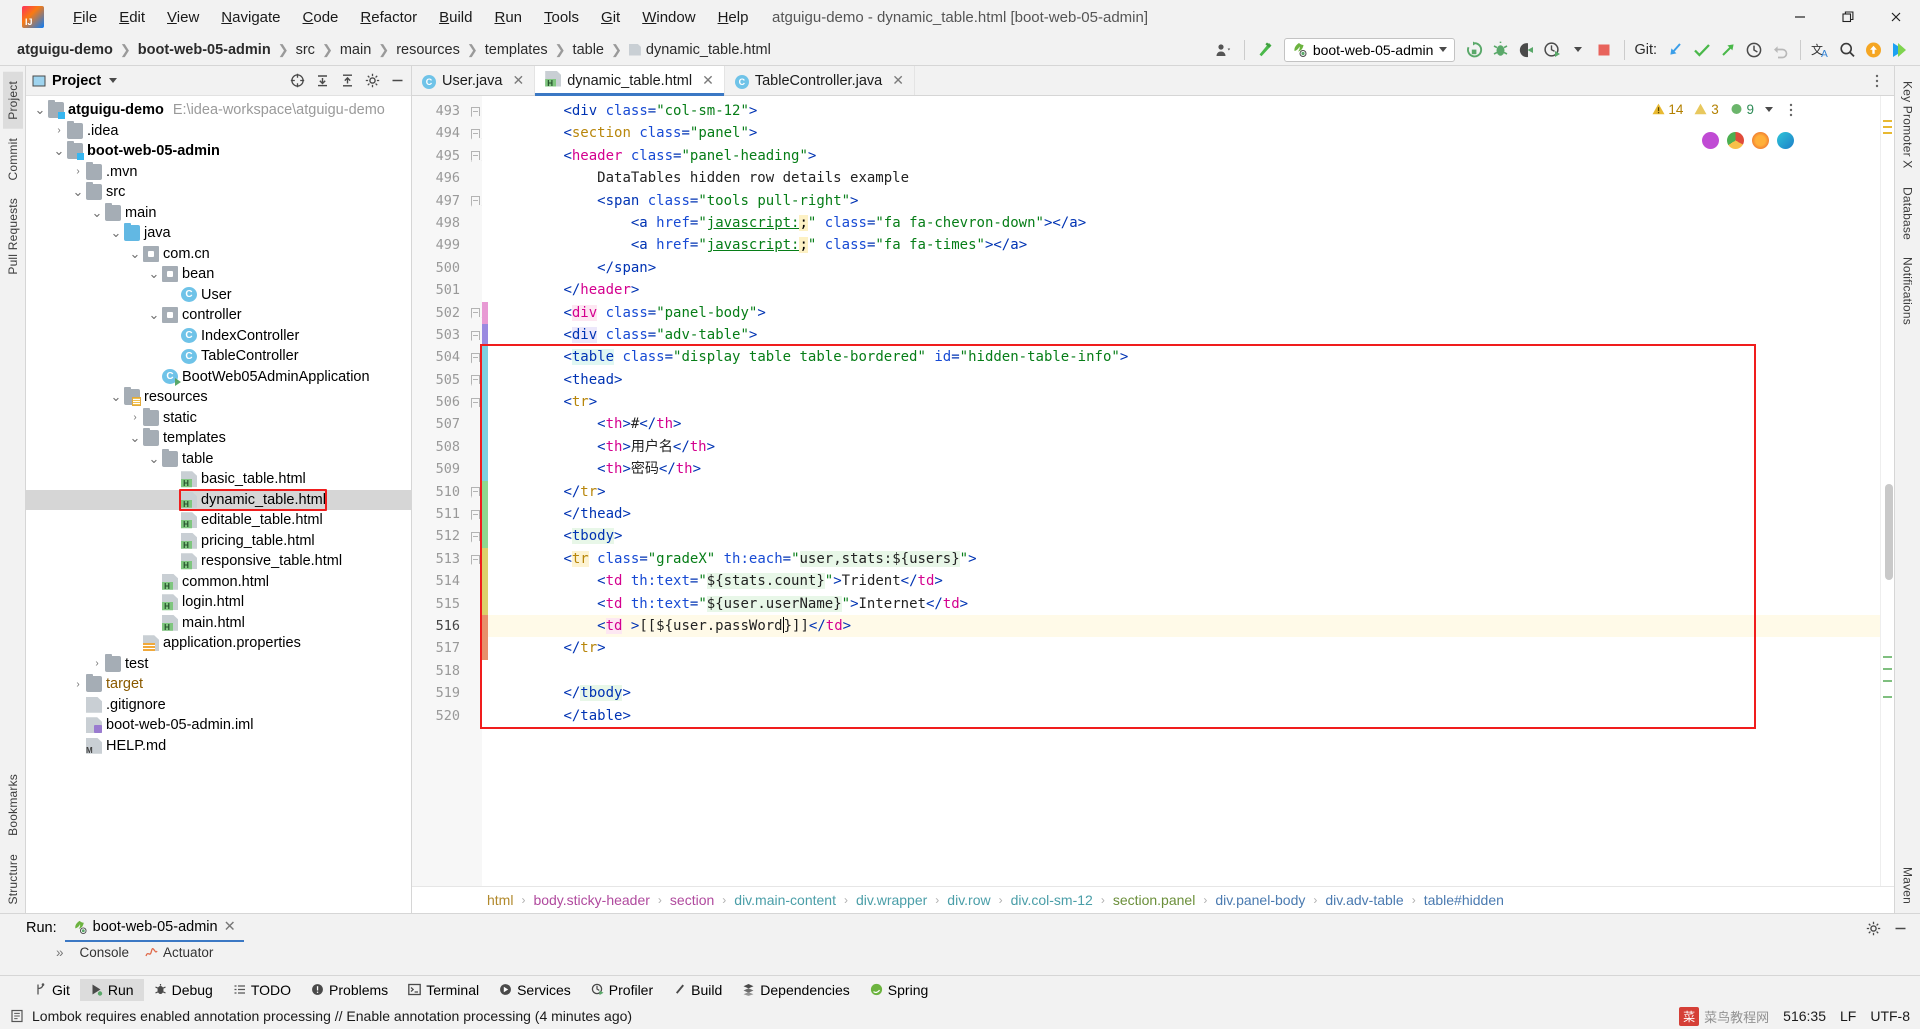 The height and width of the screenshot is (1029, 1920). I want to click on tree-node-main: ⌄ main, so click(218, 213).